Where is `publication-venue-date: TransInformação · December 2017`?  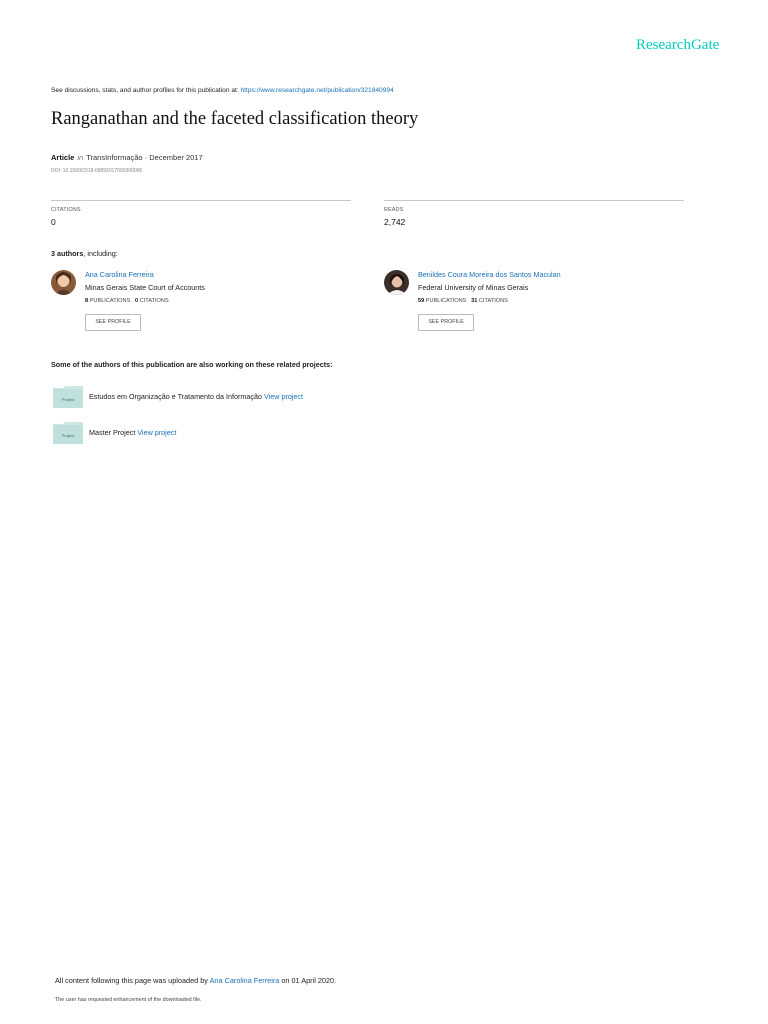 publication-venue-date: TransInformação · December 2017 is located at coordinates (144, 157).